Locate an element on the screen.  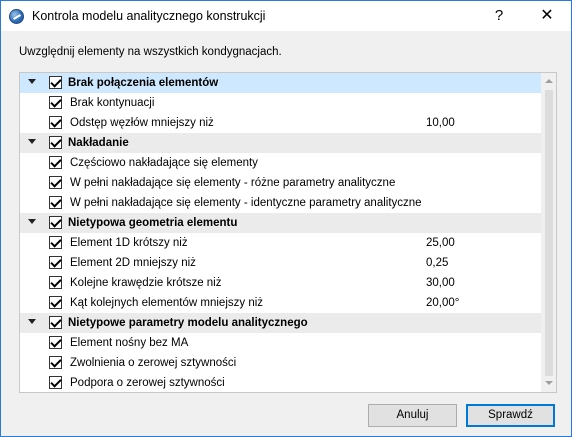
item-label: Zwolnienia o zerowej sztywności is located at coordinates (153, 363).